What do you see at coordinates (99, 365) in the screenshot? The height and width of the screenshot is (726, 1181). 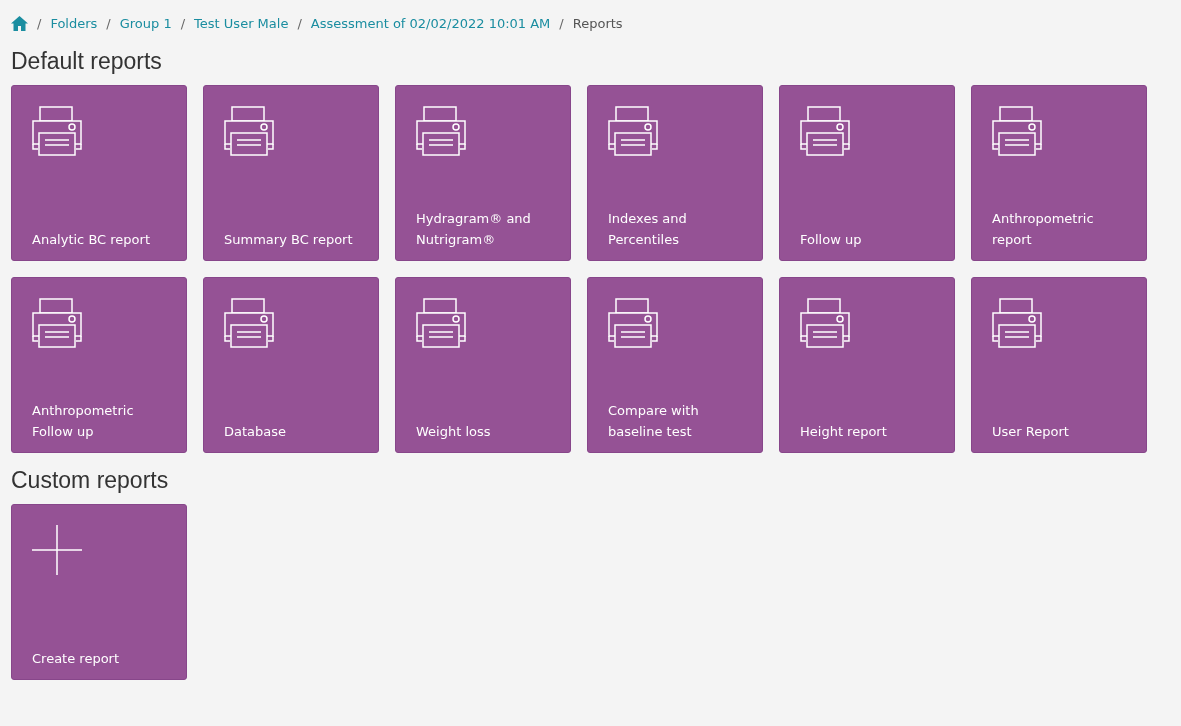 I see `report-tile: Anthropometric Follow up` at bounding box center [99, 365].